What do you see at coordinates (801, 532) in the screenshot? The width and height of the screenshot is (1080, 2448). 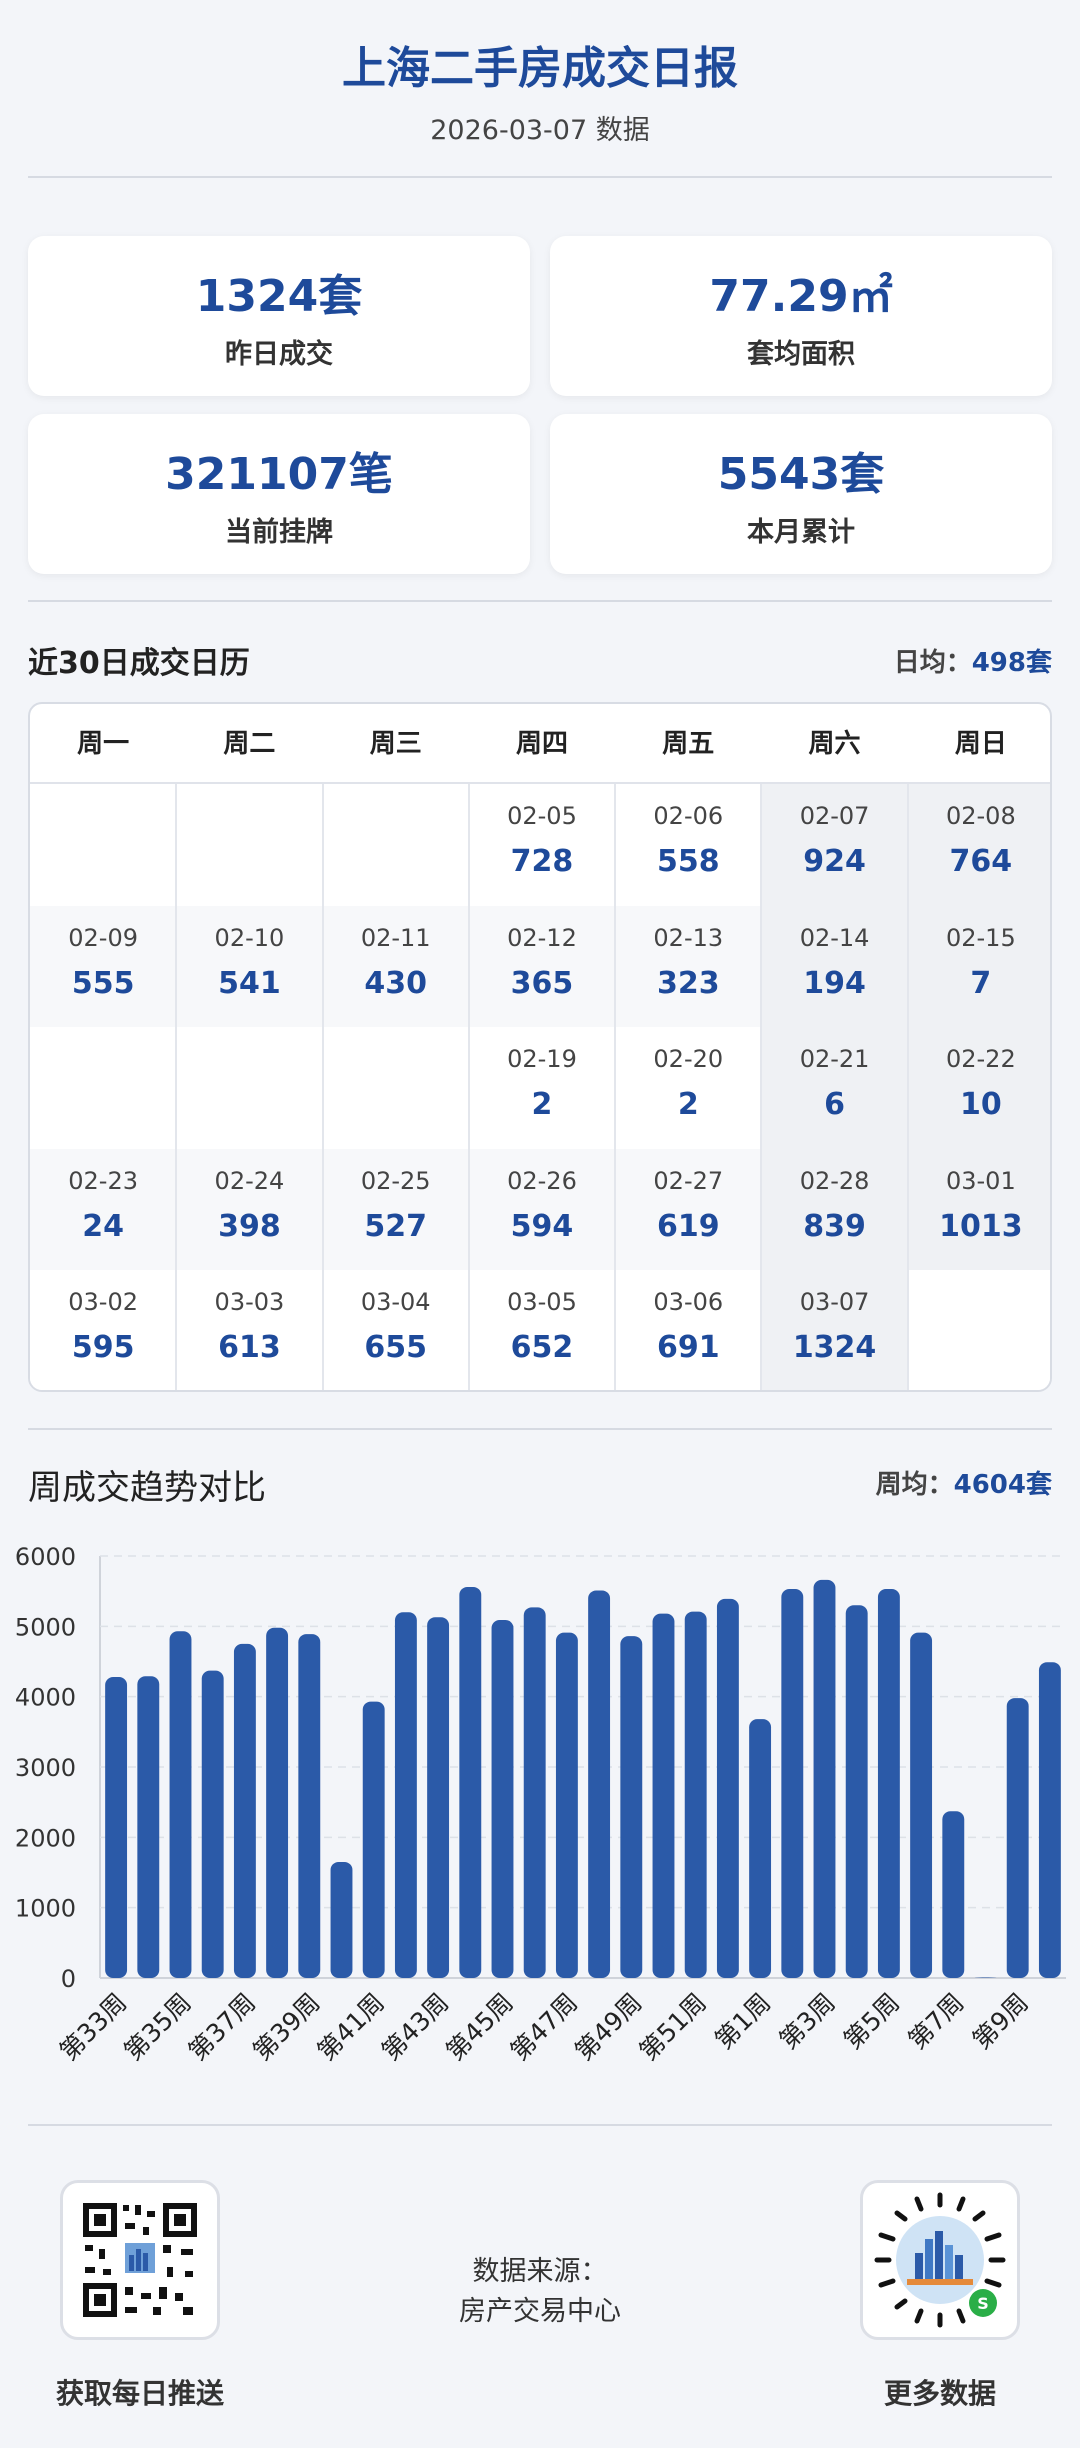 I see `stat-label: 本月累计` at bounding box center [801, 532].